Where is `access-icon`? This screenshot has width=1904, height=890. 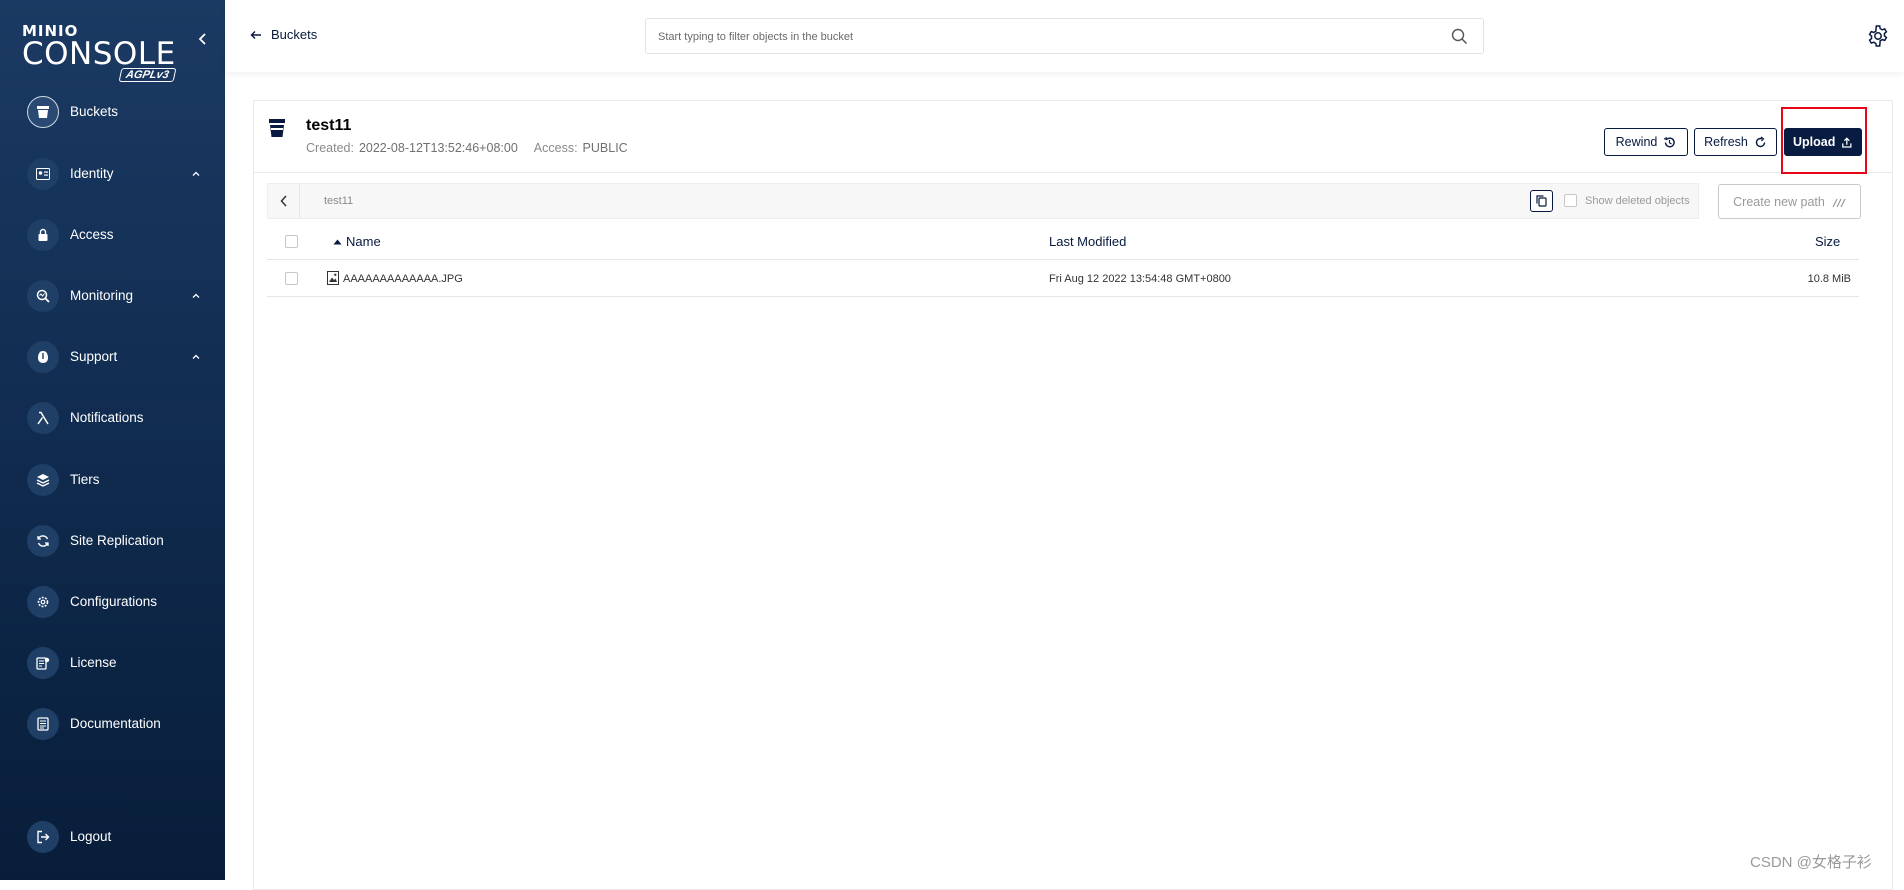 access-icon is located at coordinates (43, 235).